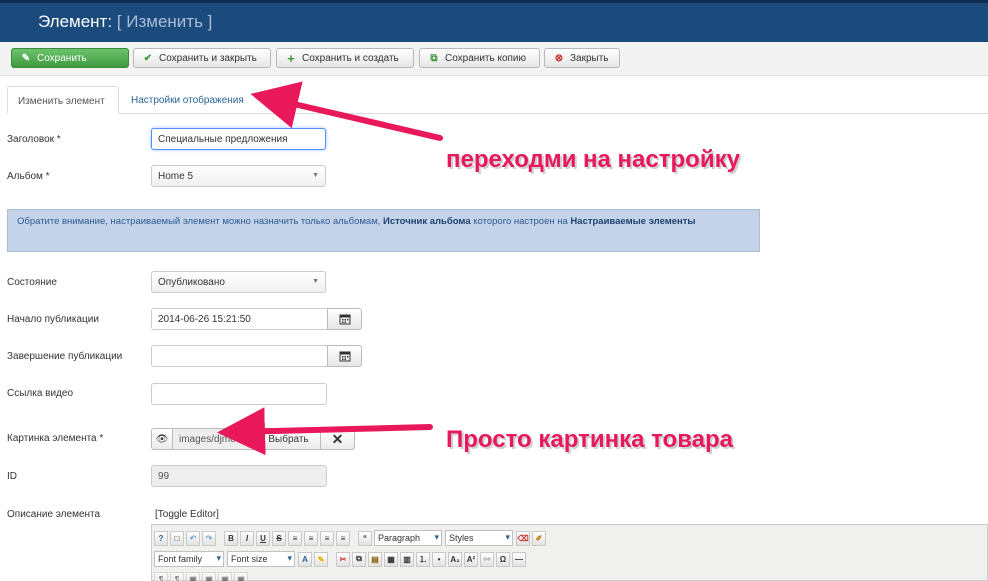 This screenshot has width=988, height=581. Describe the element at coordinates (346, 111) in the screenshot. I see `arrow-to-settings-tab` at that location.